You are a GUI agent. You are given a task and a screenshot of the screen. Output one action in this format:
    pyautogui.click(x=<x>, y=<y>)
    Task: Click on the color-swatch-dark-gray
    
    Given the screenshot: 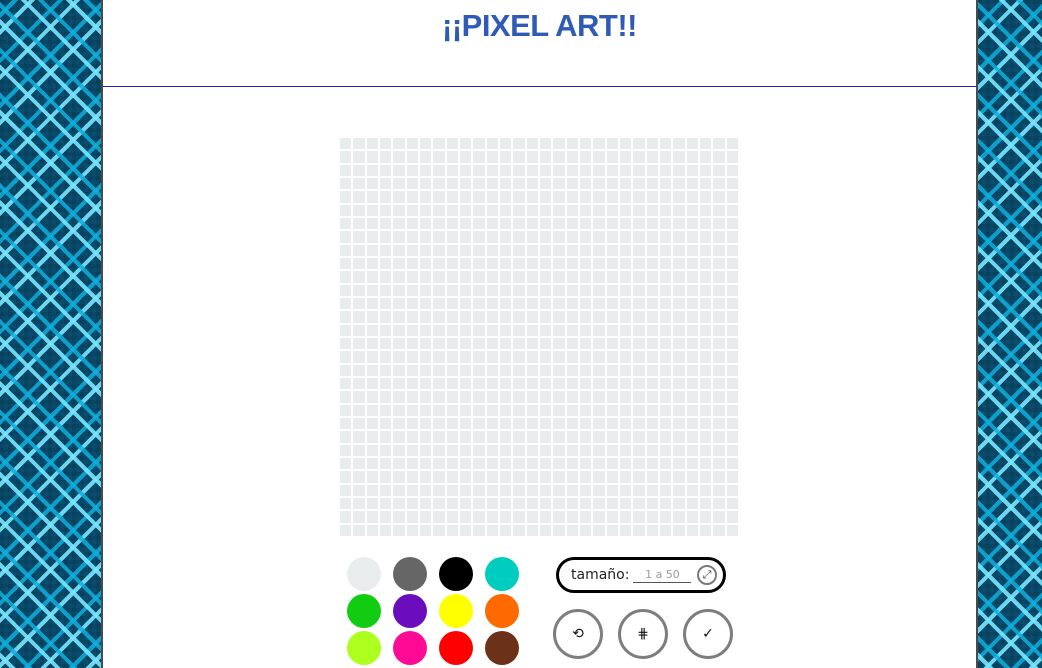 What is the action you would take?
    pyautogui.click(x=410, y=574)
    